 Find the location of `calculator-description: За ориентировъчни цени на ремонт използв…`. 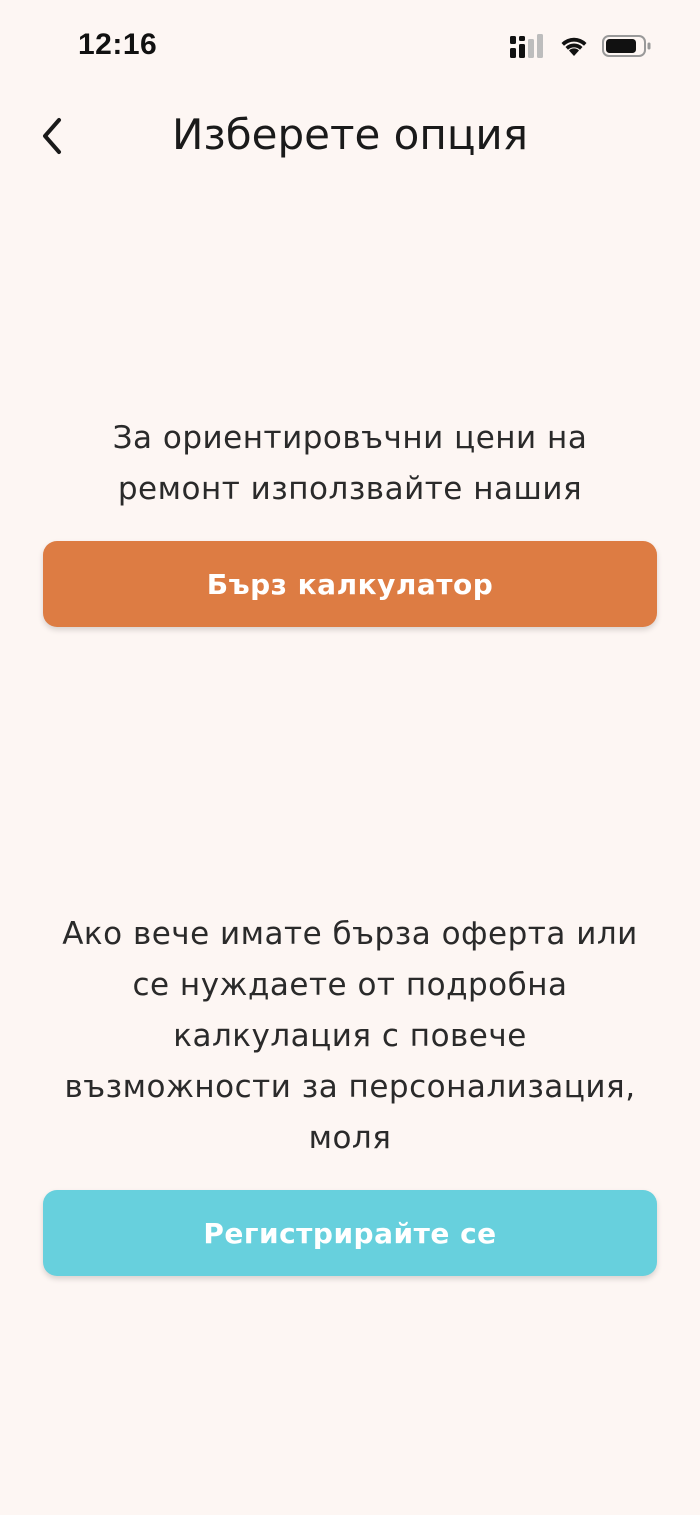

calculator-description: За ориентировъчни цени на ремонт използв… is located at coordinates (350, 463).